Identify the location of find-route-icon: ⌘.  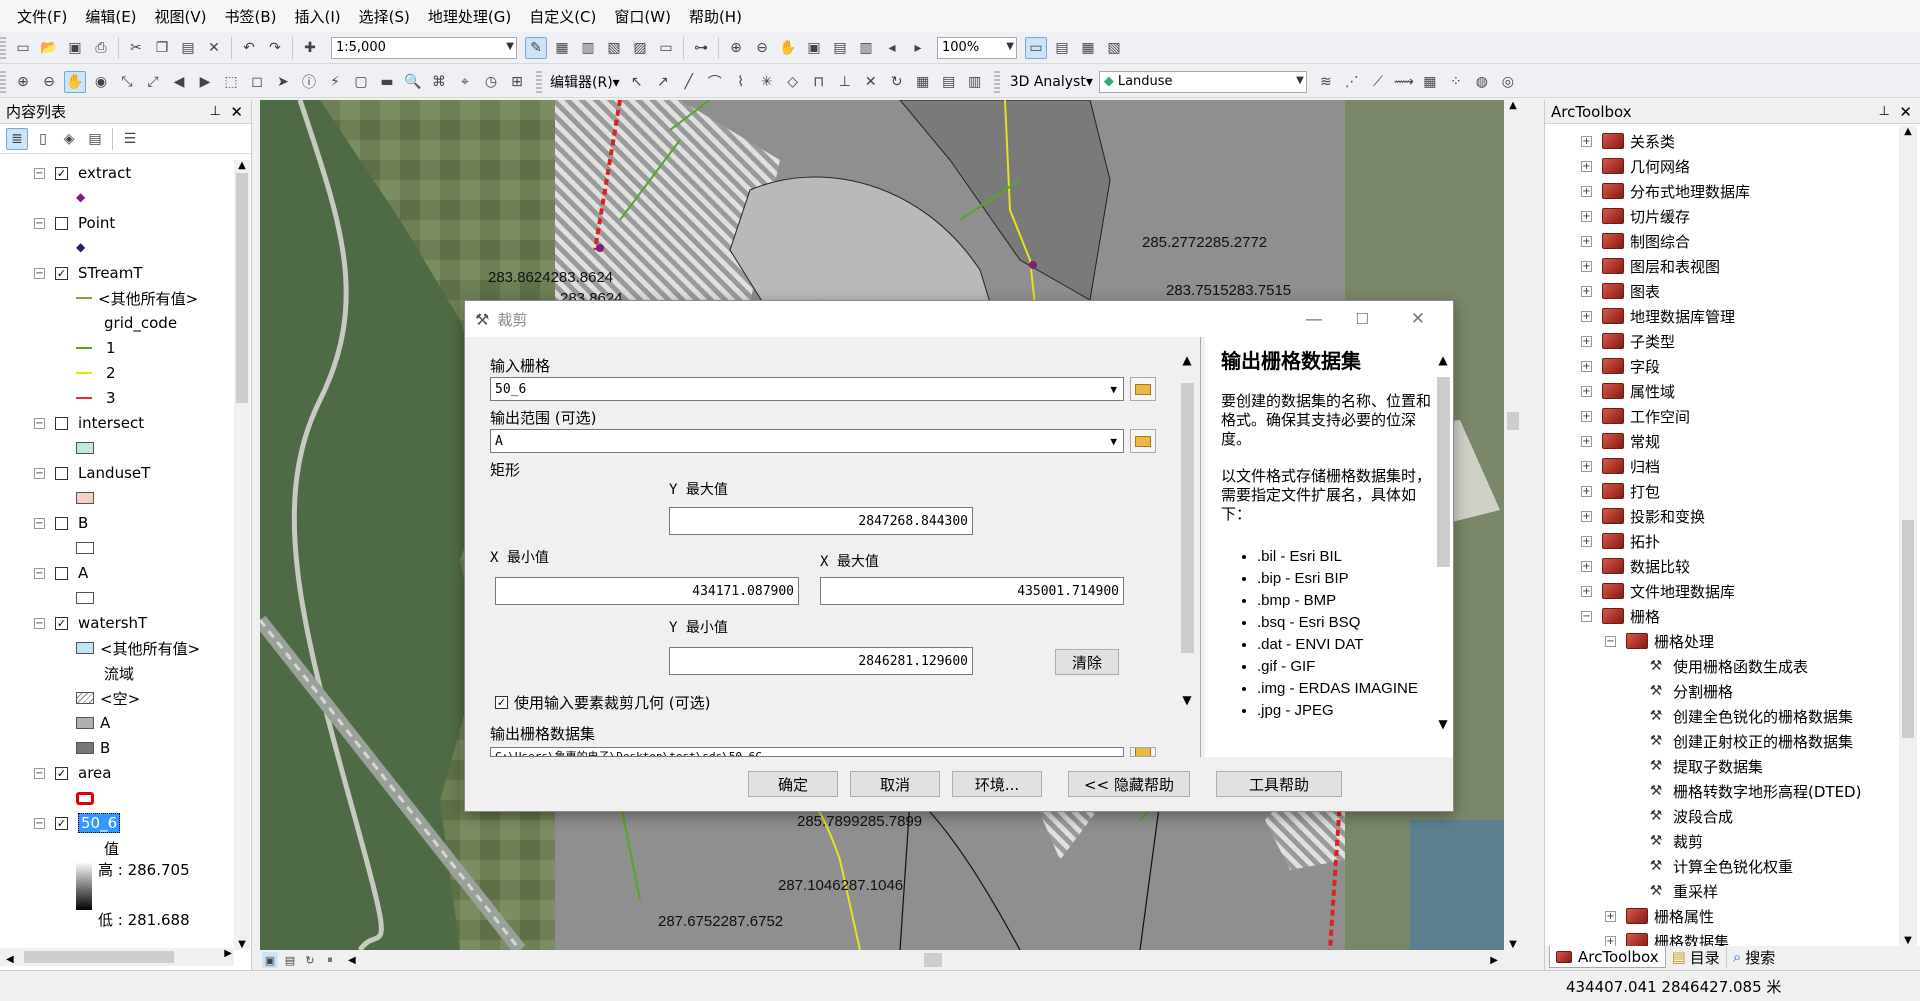
(439, 82).